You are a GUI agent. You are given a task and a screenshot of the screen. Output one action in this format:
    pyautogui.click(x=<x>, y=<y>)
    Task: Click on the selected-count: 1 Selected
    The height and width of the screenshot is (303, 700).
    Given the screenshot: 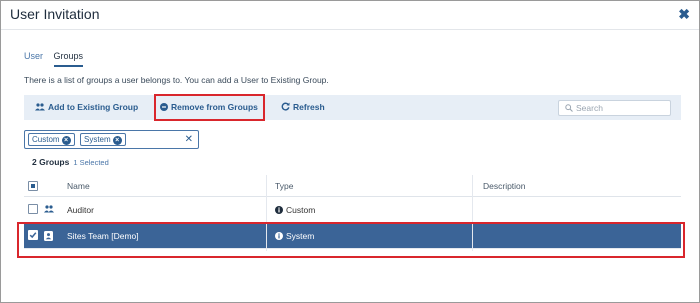 What is the action you would take?
    pyautogui.click(x=91, y=162)
    